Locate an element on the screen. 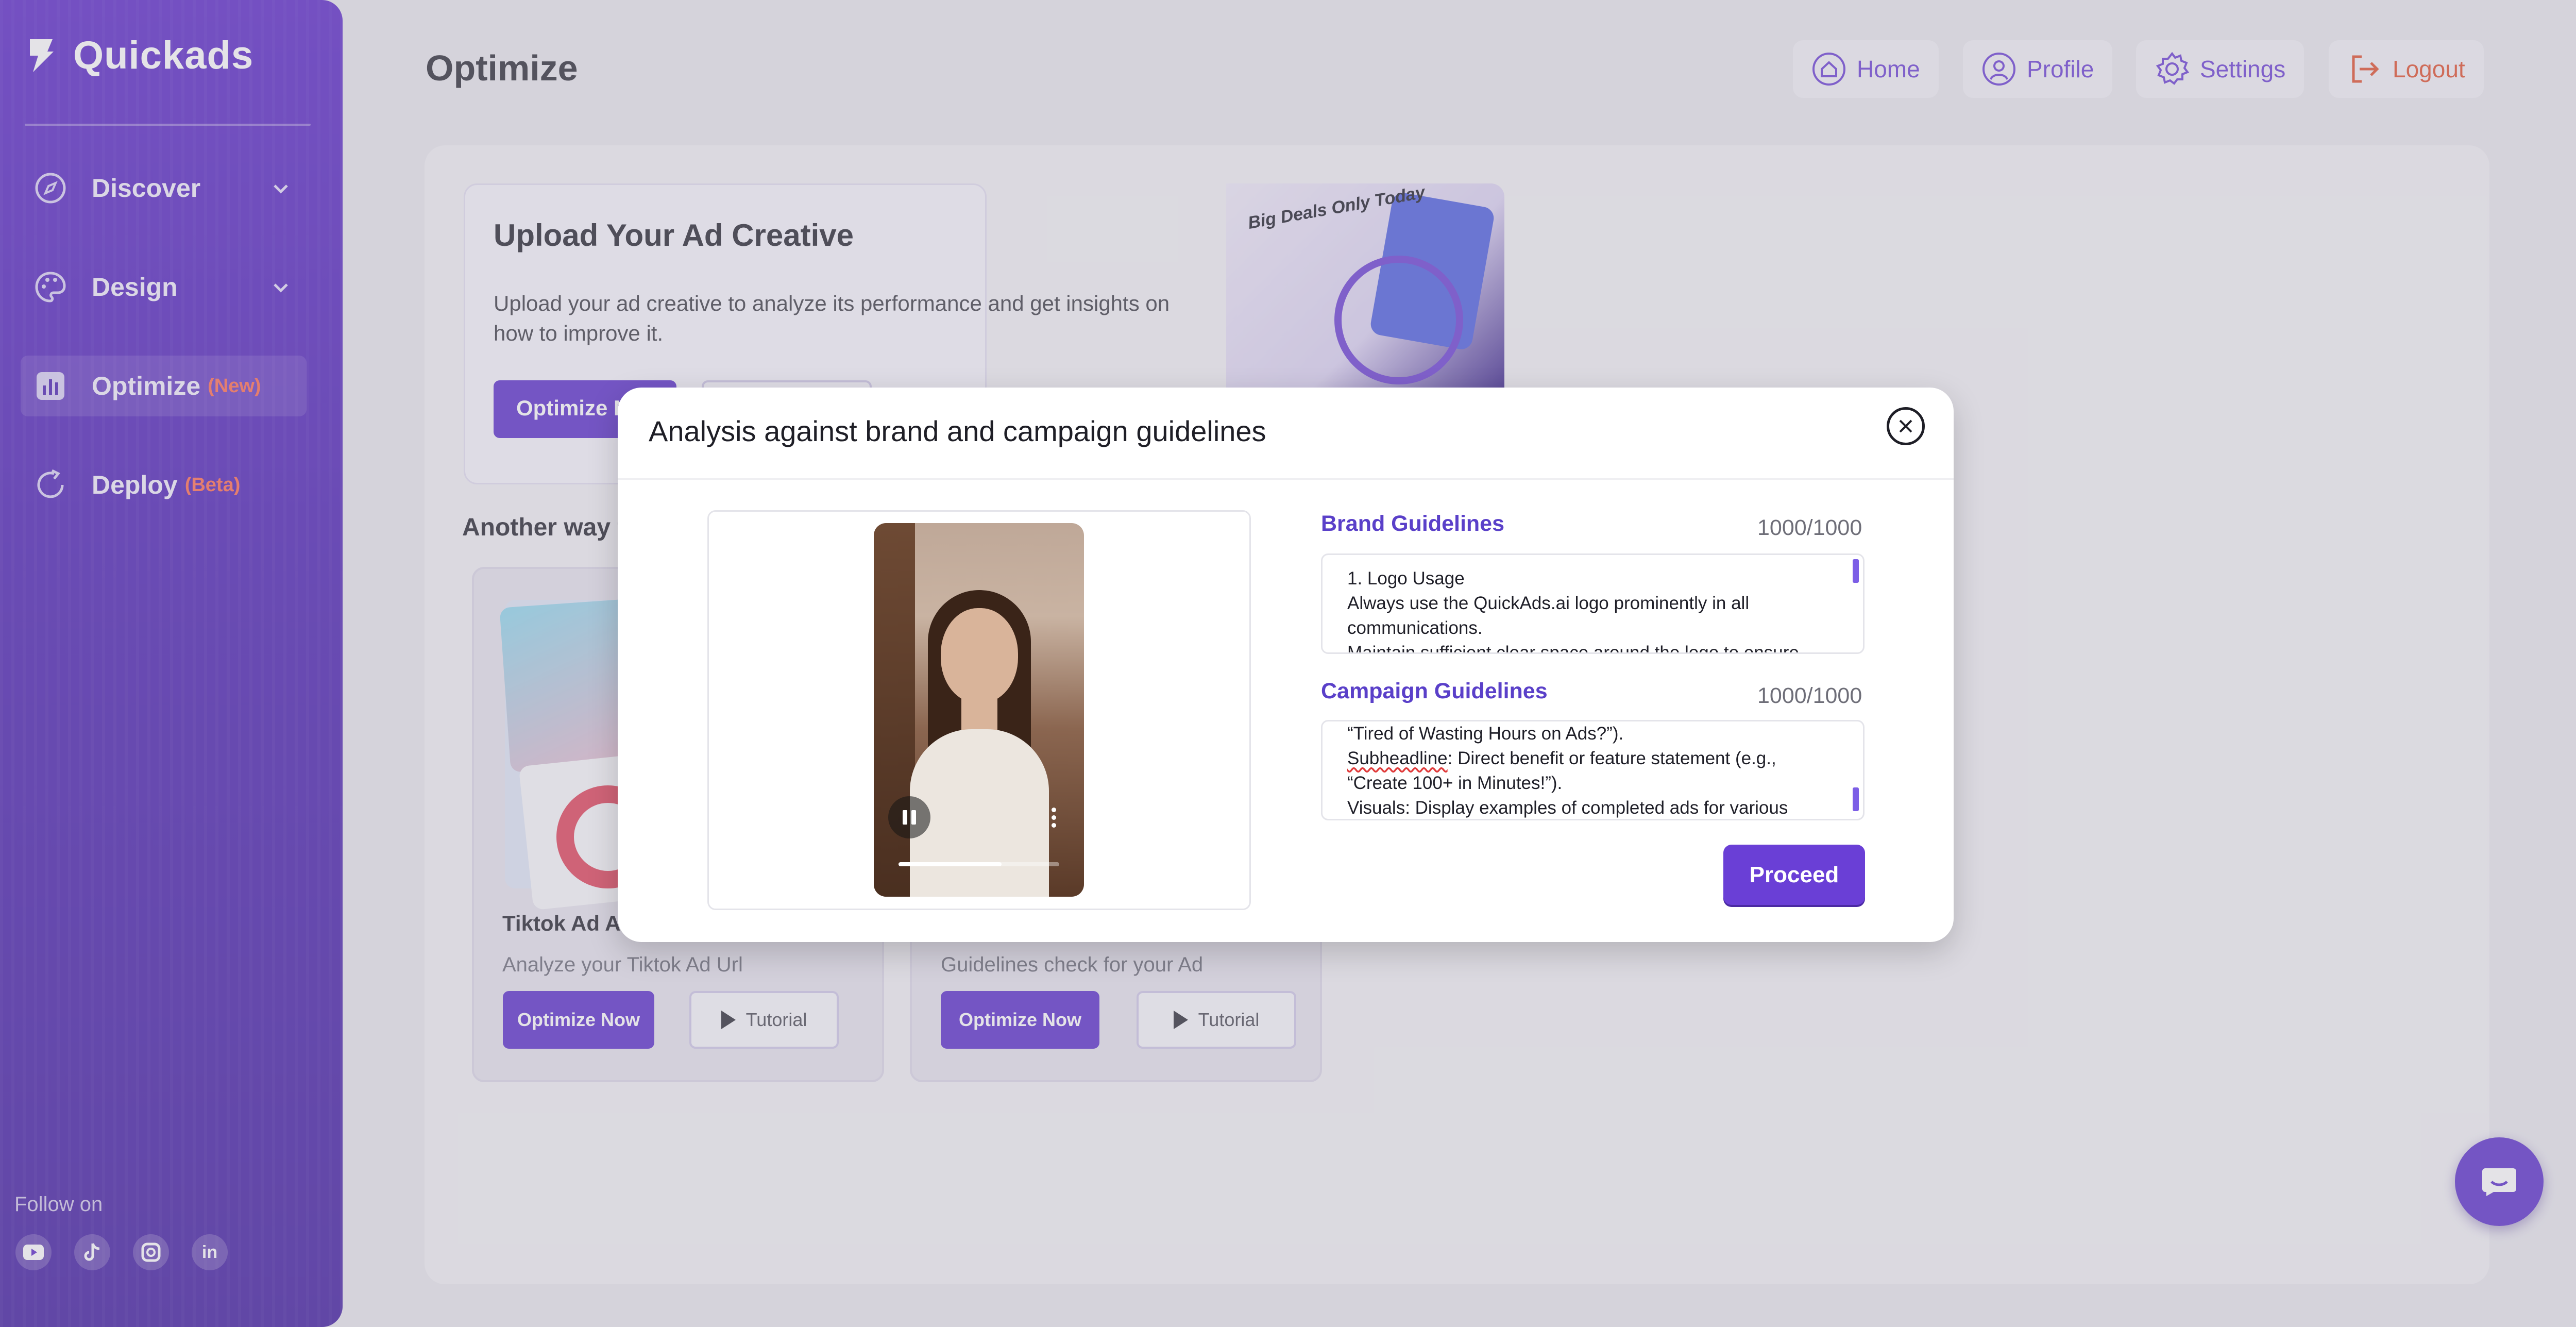 Image resolution: width=2576 pixels, height=1327 pixels. close-icon is located at coordinates (1906, 426).